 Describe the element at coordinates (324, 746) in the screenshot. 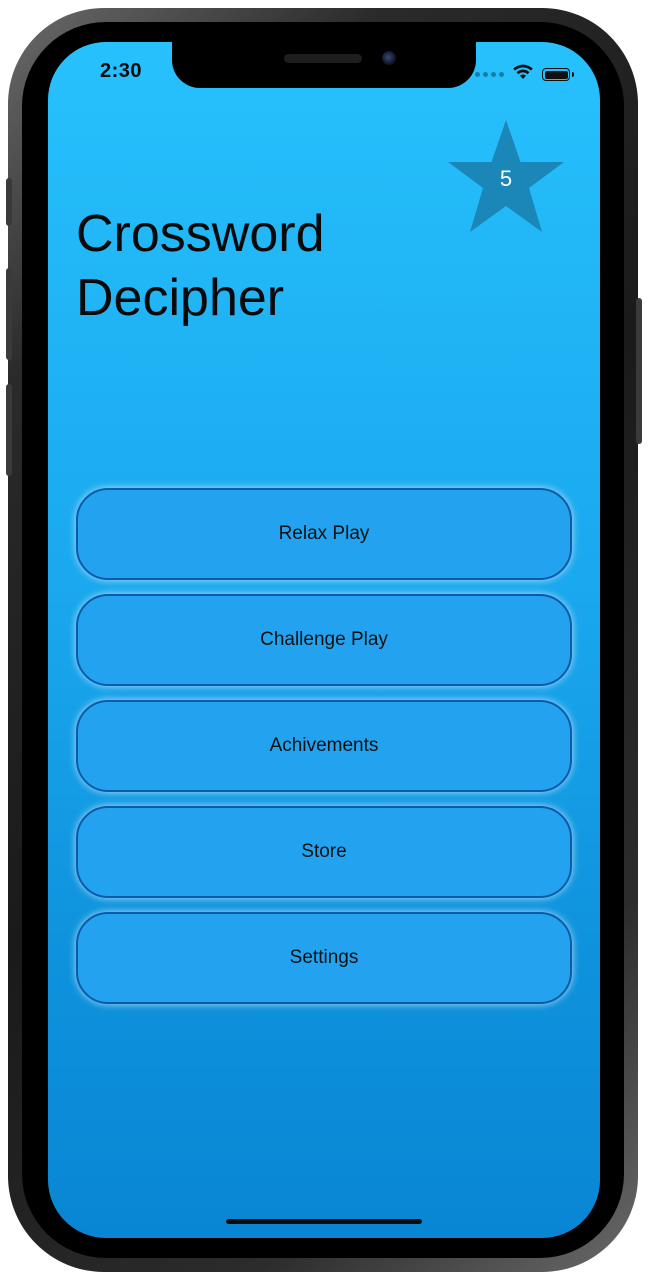

I see `achievements-button: Achivements` at that location.